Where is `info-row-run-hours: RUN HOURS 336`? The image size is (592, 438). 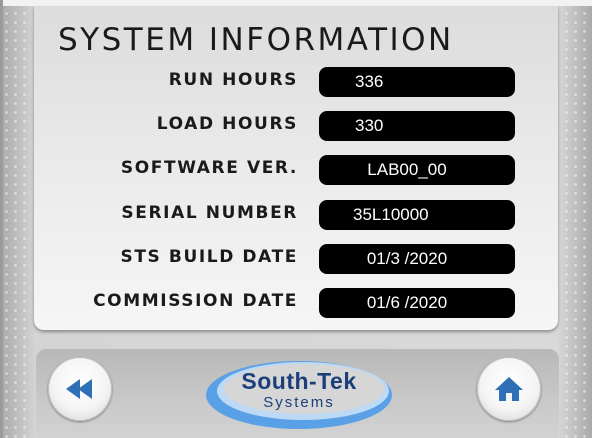 info-row-run-hours: RUN HOURS 336 is located at coordinates (300, 82).